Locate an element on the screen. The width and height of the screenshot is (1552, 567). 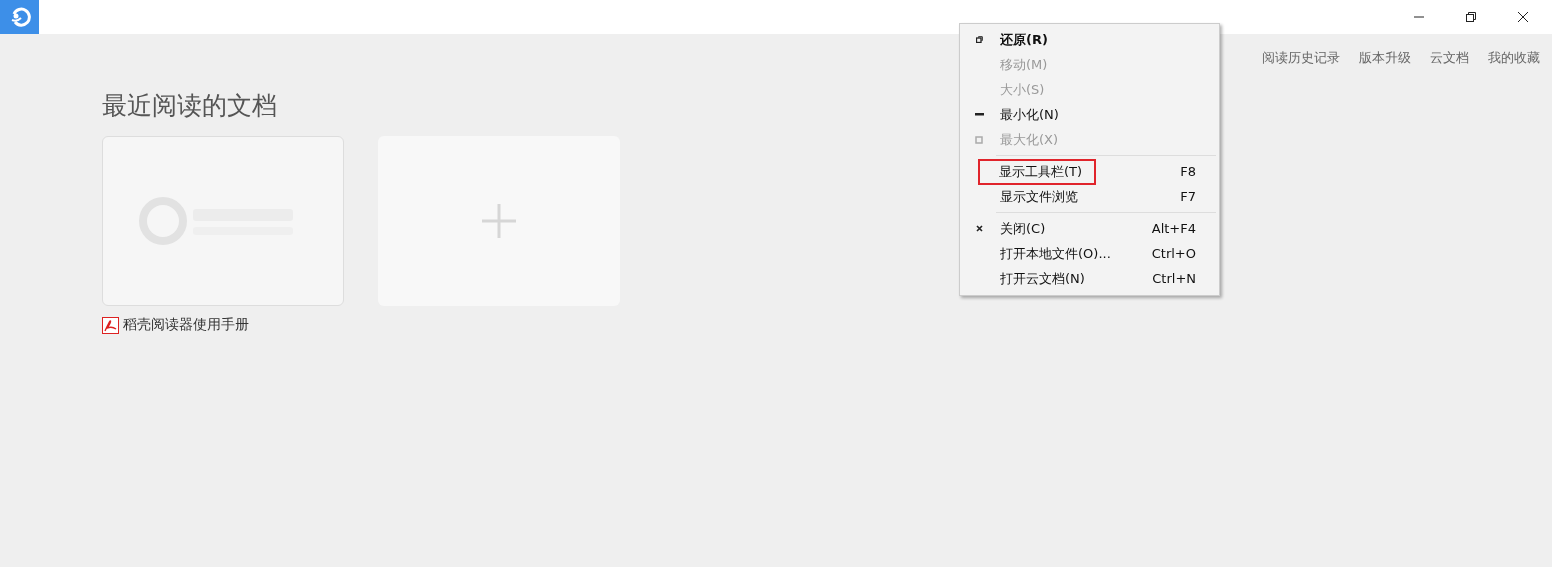
shortcut-text: Ctrl+N is located at coordinates (1174, 278).